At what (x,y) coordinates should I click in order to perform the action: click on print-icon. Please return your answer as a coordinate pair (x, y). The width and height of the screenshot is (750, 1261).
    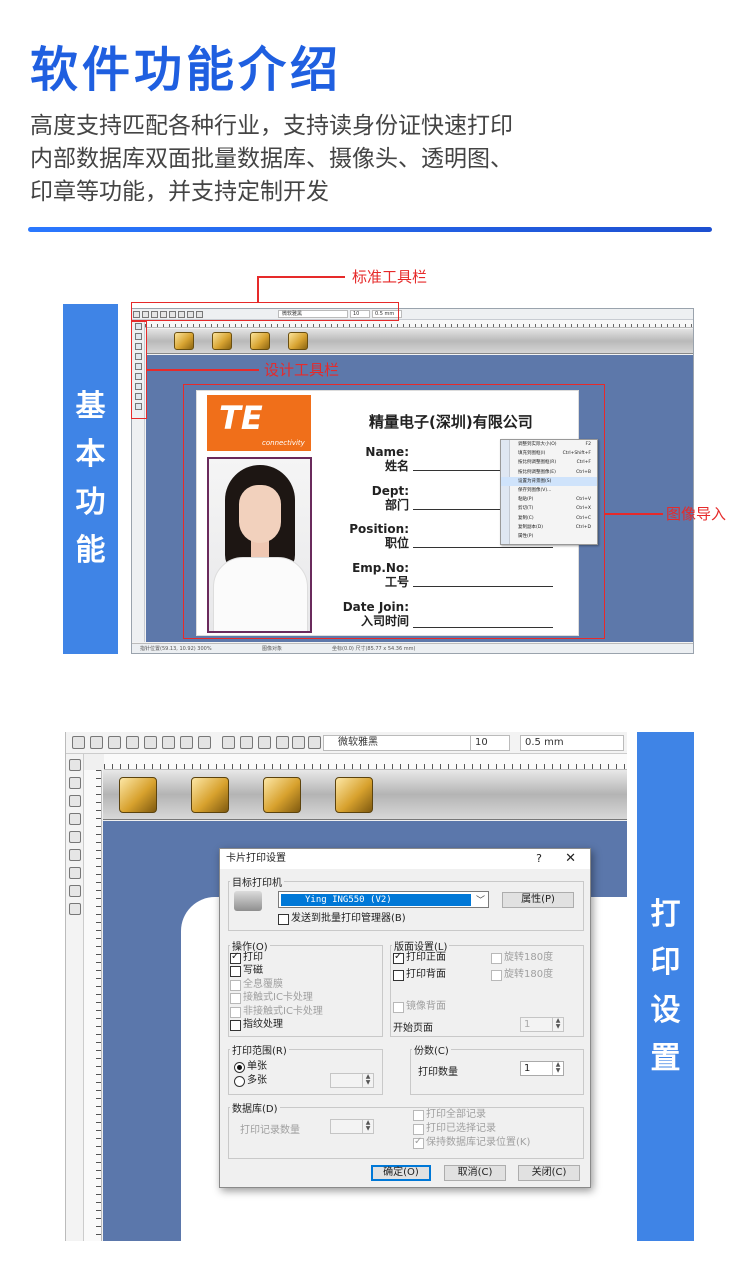
    Looking at the image, I should click on (132, 742).